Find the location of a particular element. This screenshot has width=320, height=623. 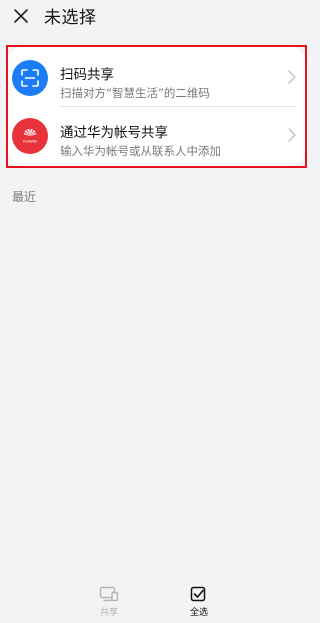

recent-section-label: 最近 is located at coordinates (24, 197).